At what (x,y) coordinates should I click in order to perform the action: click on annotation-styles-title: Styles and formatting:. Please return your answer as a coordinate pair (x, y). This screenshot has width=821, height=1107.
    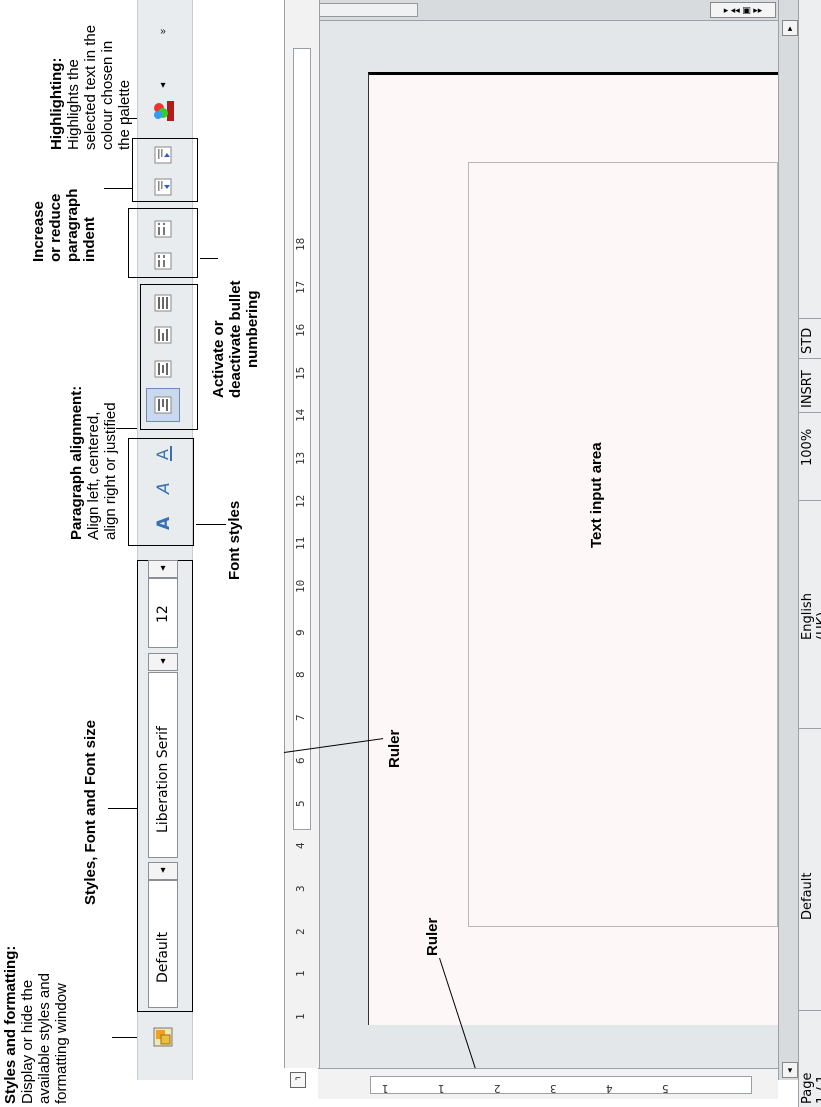
    Looking at the image, I should click on (10, 1024).